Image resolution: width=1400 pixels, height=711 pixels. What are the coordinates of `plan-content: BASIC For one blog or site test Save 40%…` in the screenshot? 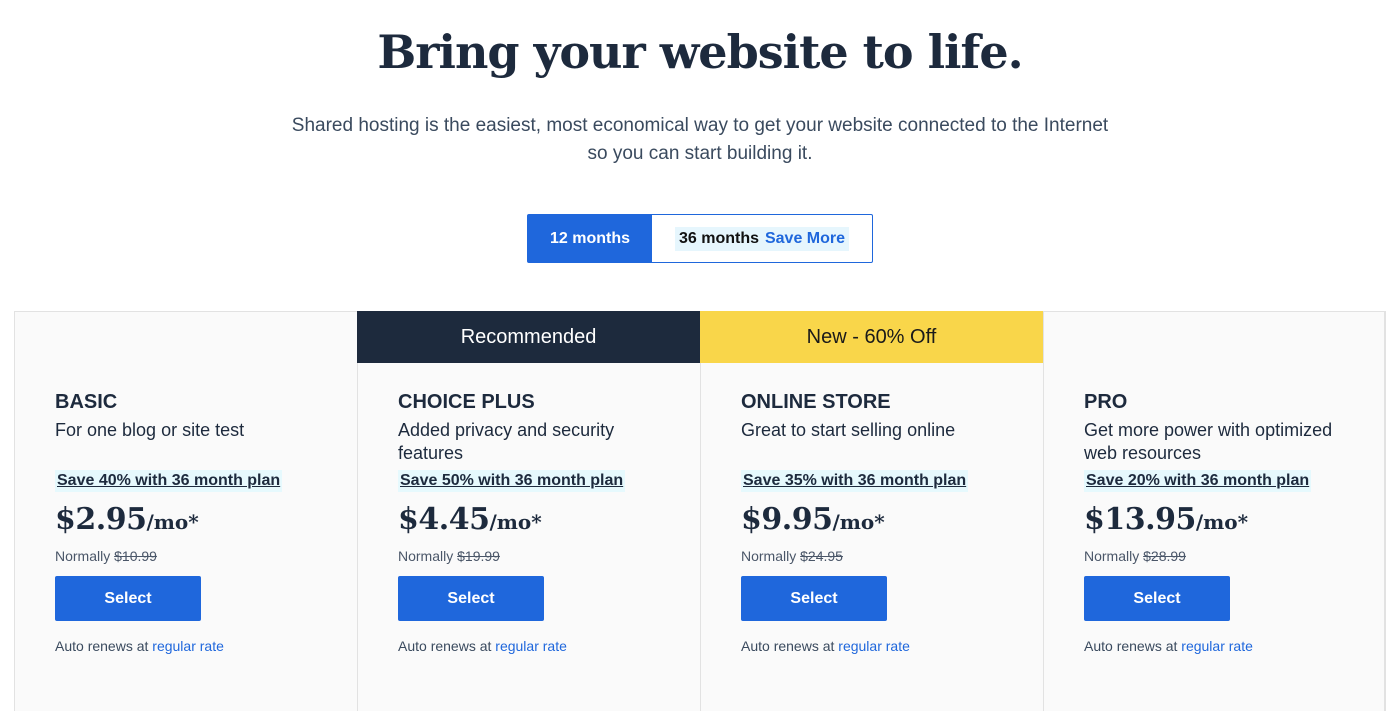 It's located at (196, 521).